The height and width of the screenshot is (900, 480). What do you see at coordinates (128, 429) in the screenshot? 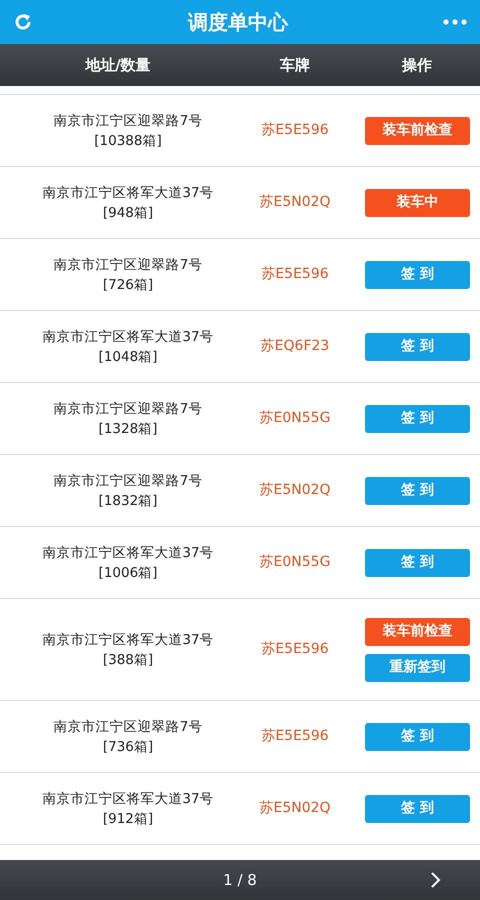
I see `quantity-text: [1328箱]` at bounding box center [128, 429].